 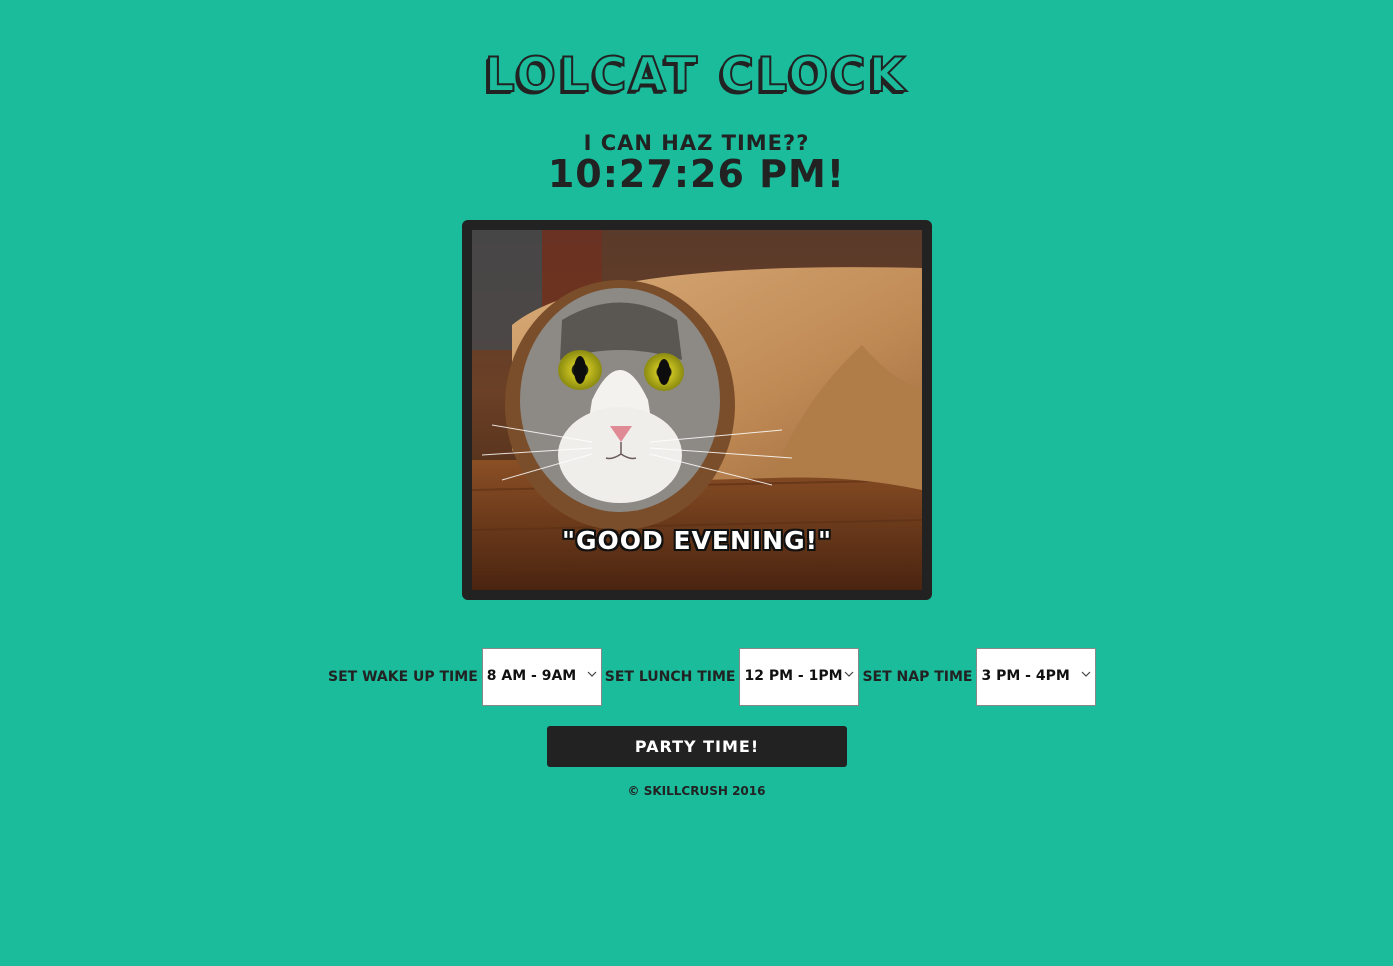 I want to click on footer-copyright: © SKILLCRUSH 2016, so click(x=696, y=791).